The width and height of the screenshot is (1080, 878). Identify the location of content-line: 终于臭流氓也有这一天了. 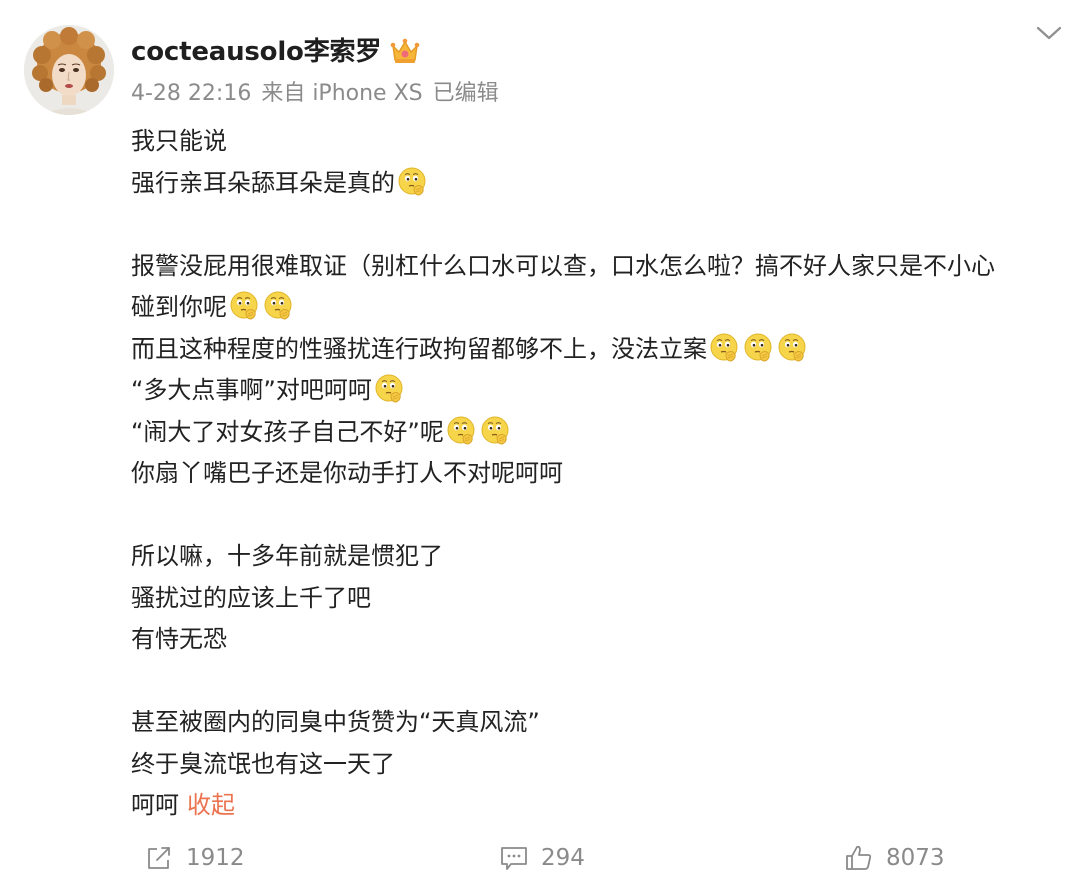
(601, 765).